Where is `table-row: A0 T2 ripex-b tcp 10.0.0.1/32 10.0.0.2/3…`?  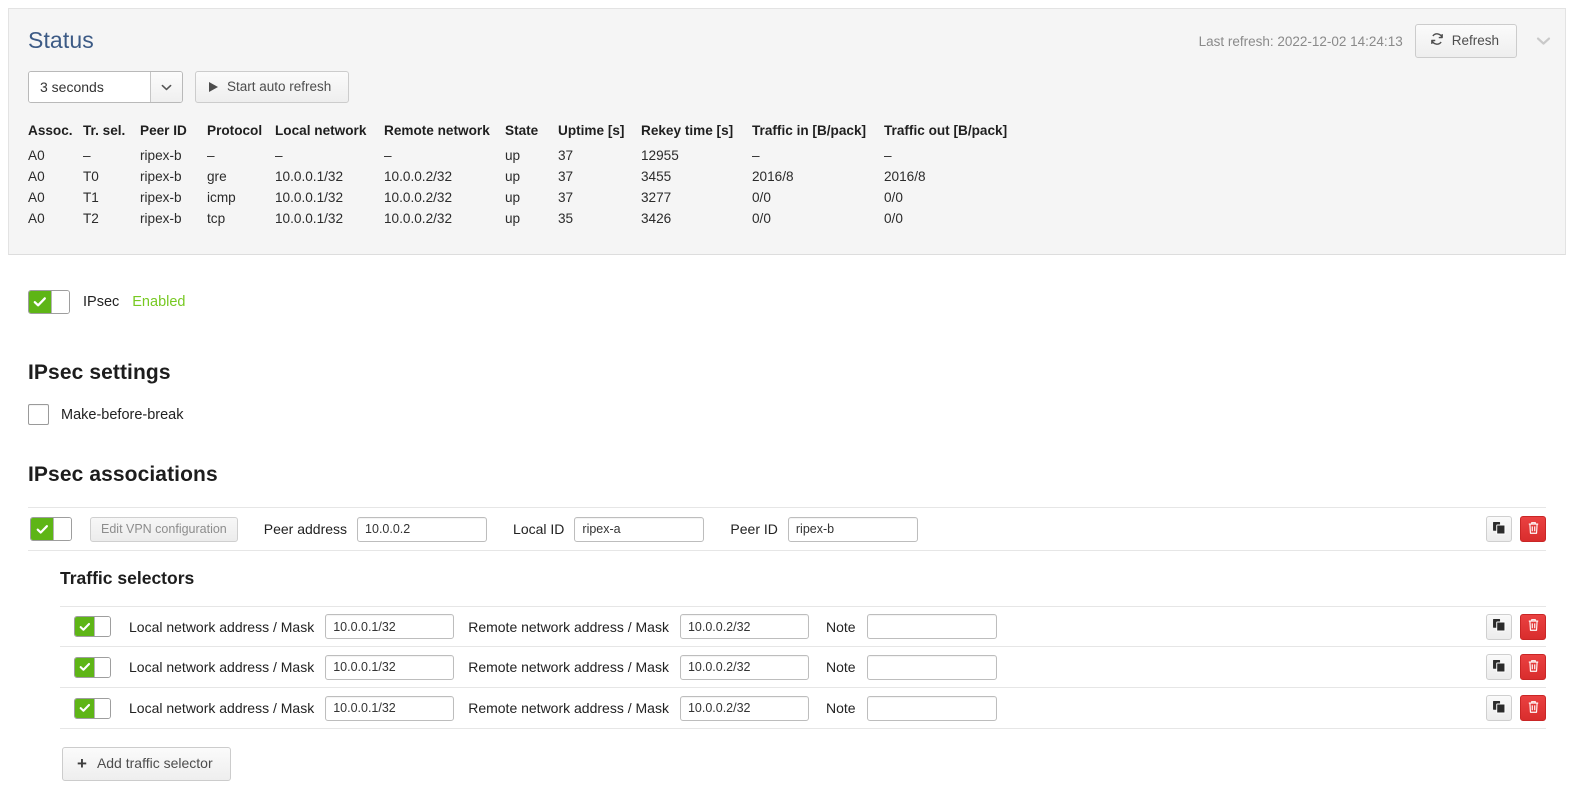 table-row: A0 T2 ripex-b tcp 10.0.0.1/32 10.0.0.2/3… is located at coordinates (517, 218).